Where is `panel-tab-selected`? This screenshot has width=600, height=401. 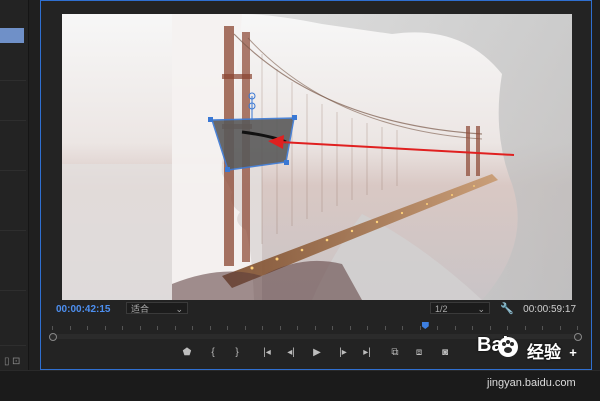
panel-tab-selected is located at coordinates (12, 35).